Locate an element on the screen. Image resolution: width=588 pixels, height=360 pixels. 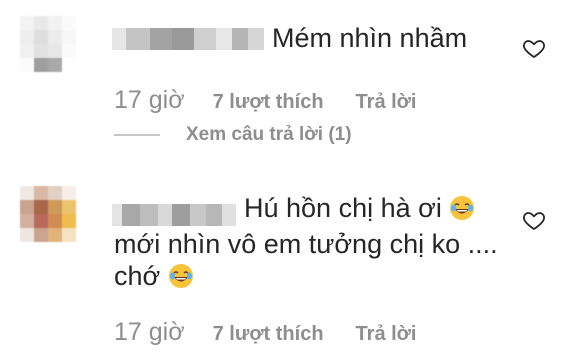
comment-text-line3: chớ is located at coordinates (154, 276).